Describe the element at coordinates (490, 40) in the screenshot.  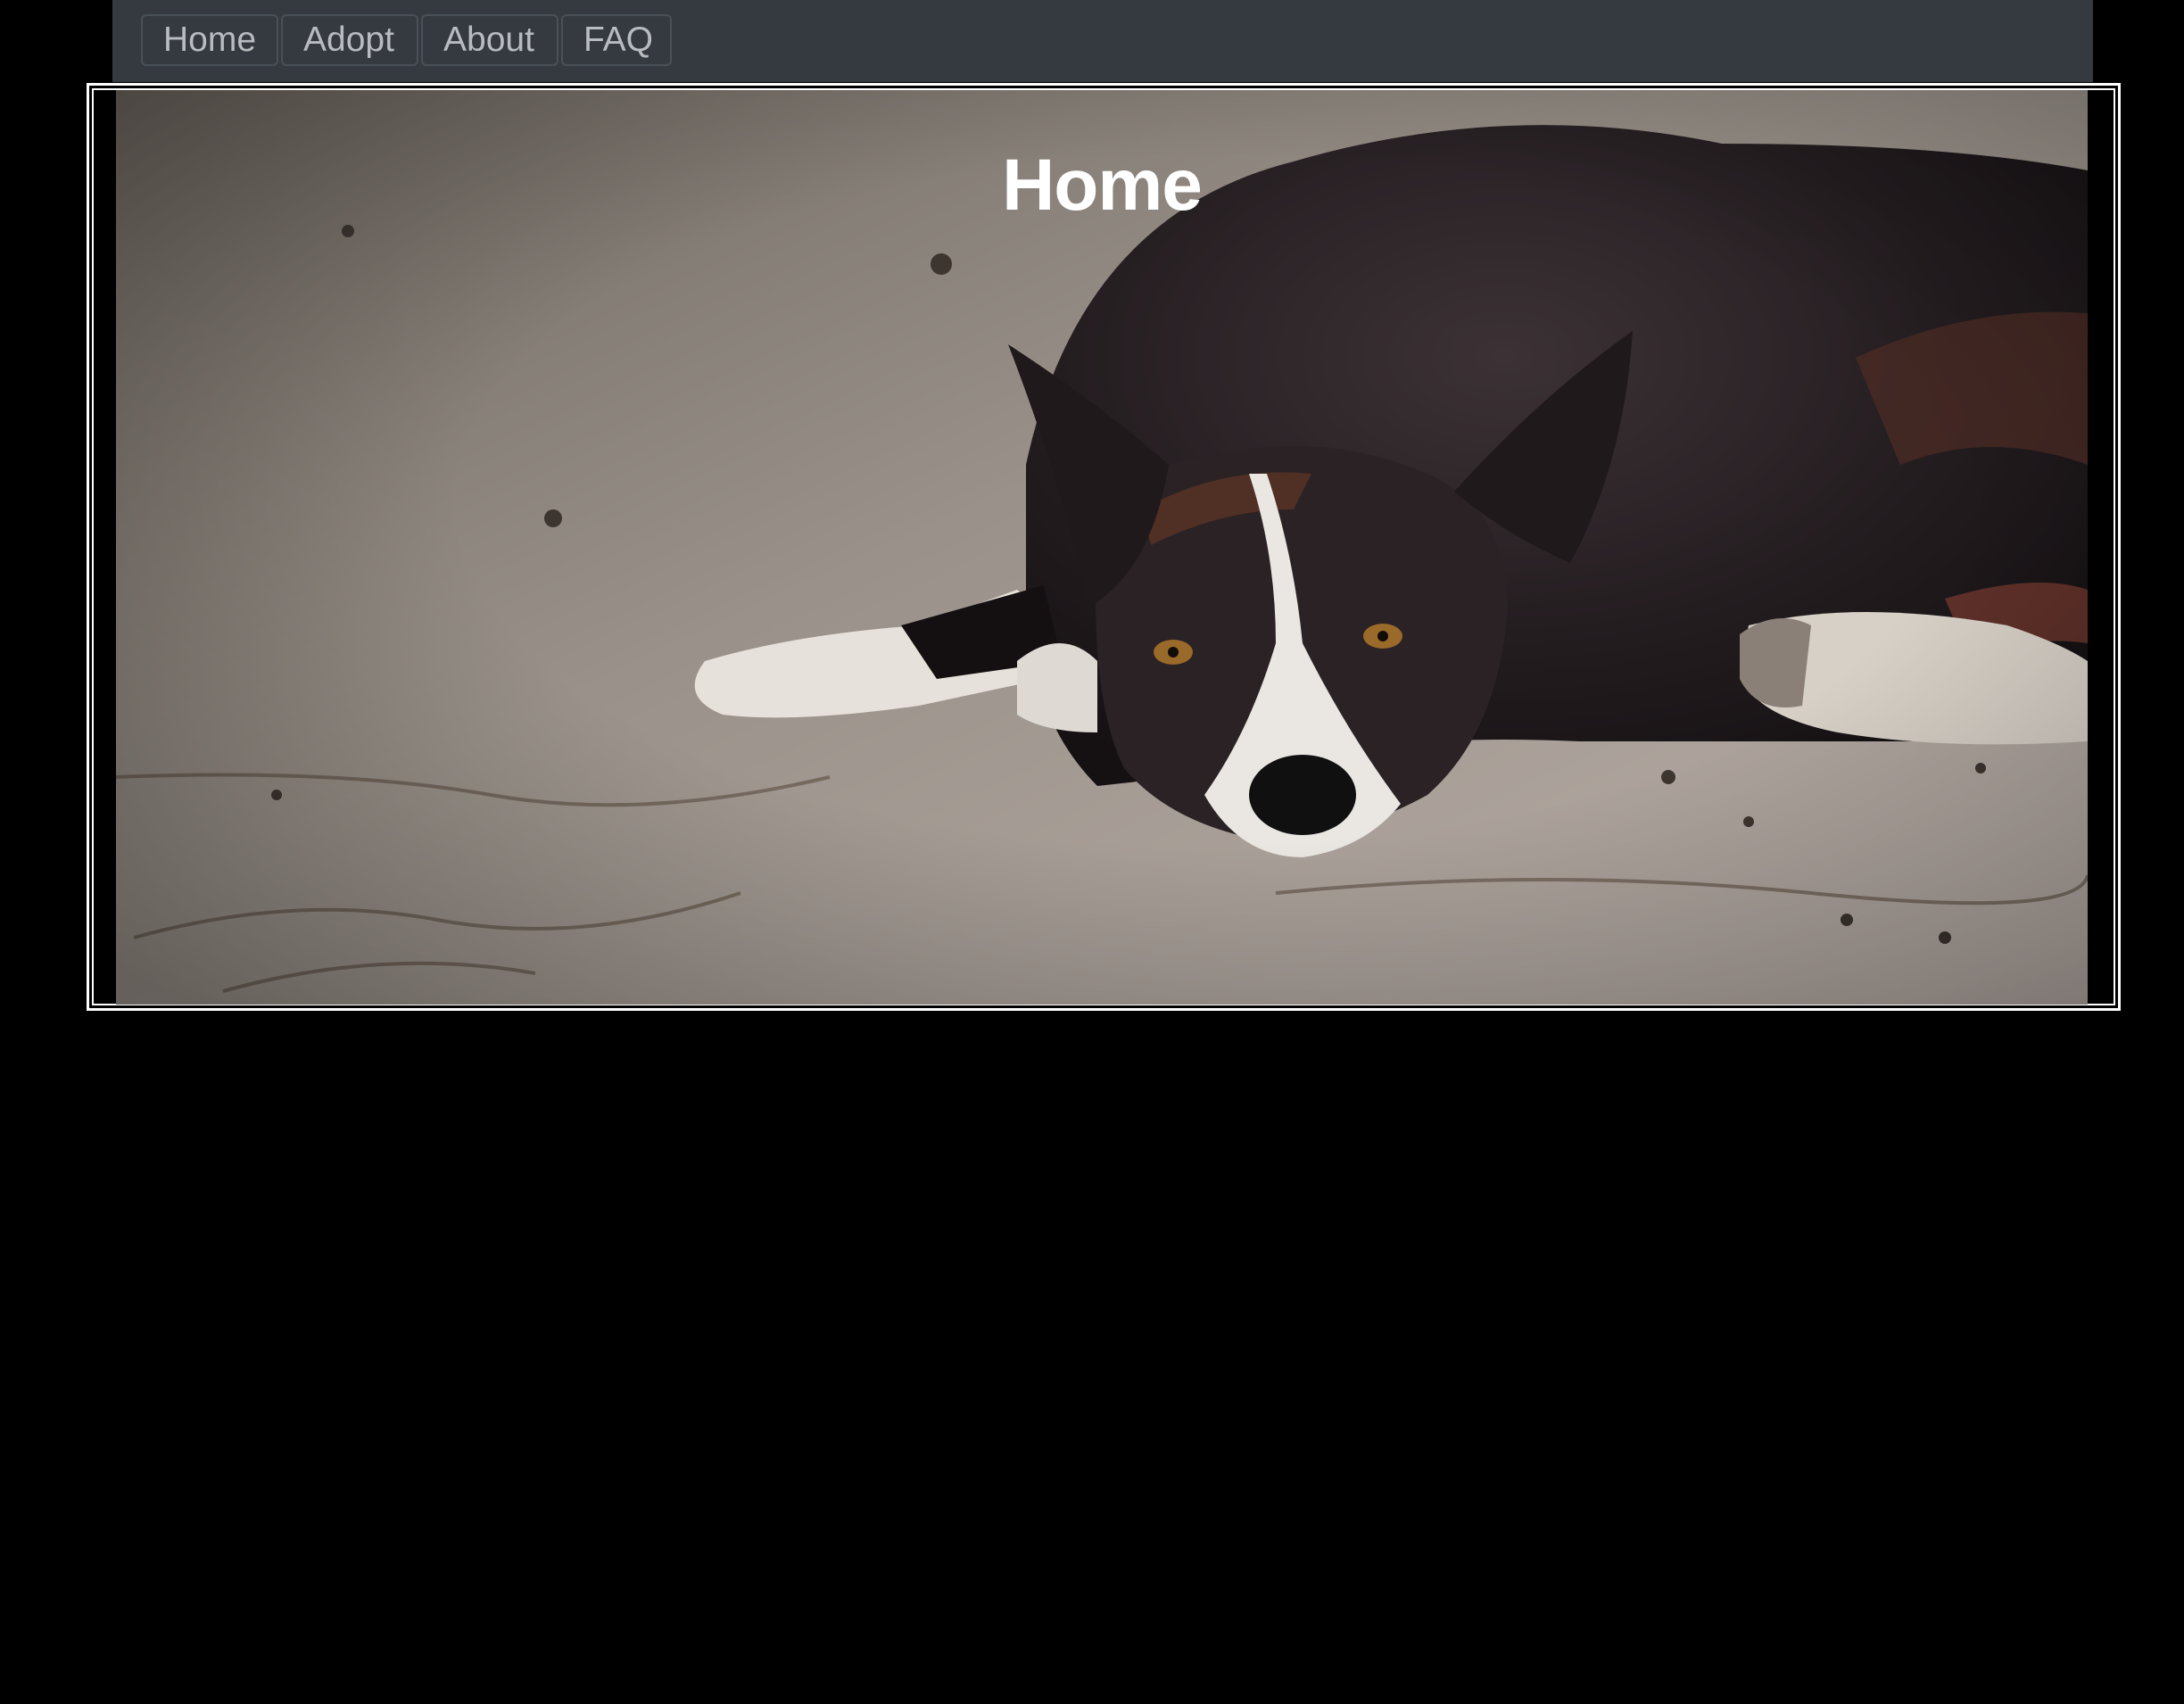
I see `nav-about-button: About` at that location.